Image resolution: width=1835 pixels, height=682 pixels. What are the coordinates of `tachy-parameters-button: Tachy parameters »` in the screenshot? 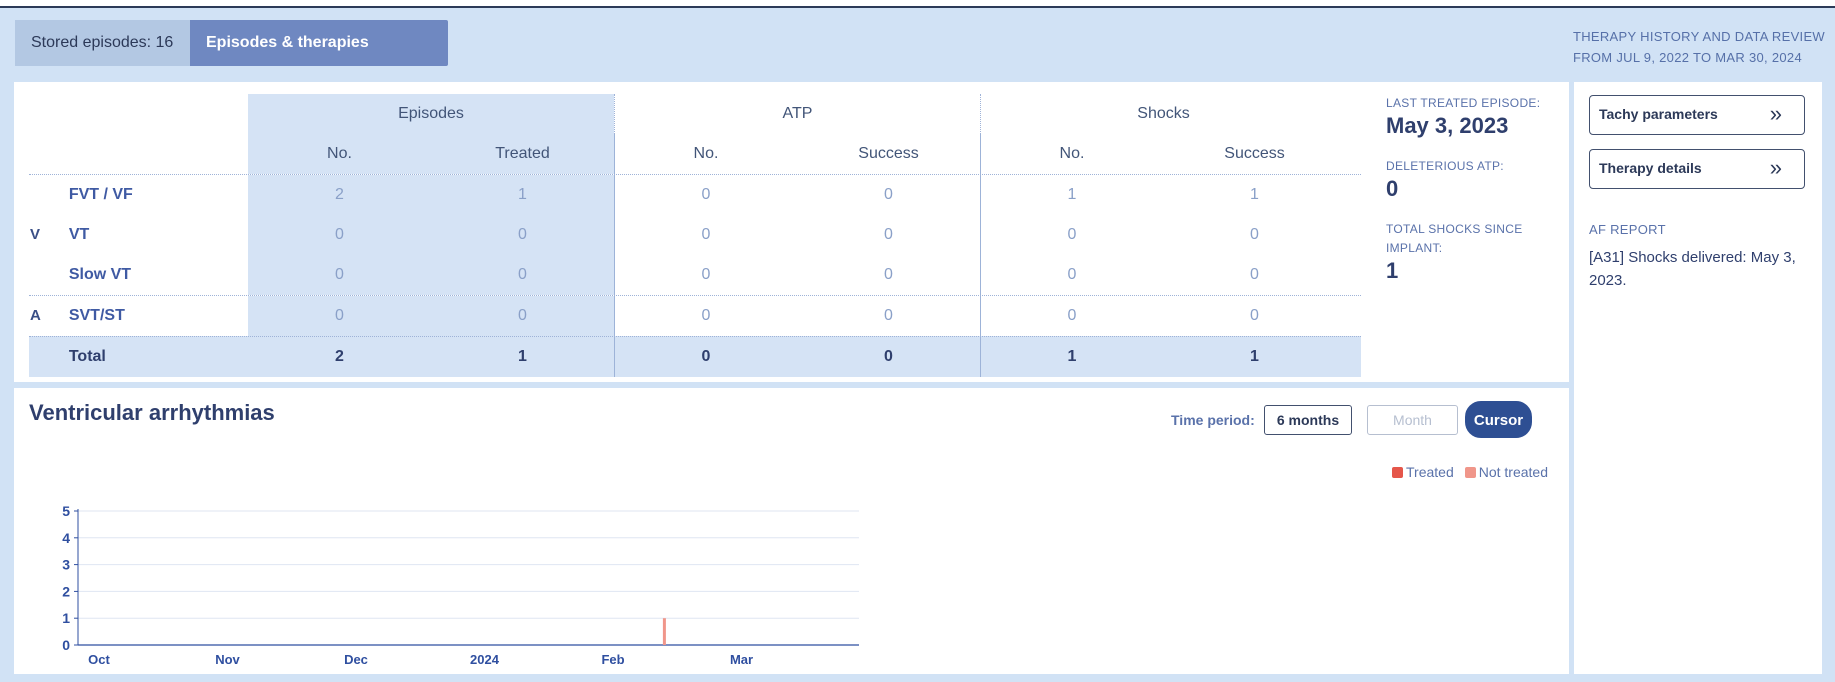 It's located at (1697, 115).